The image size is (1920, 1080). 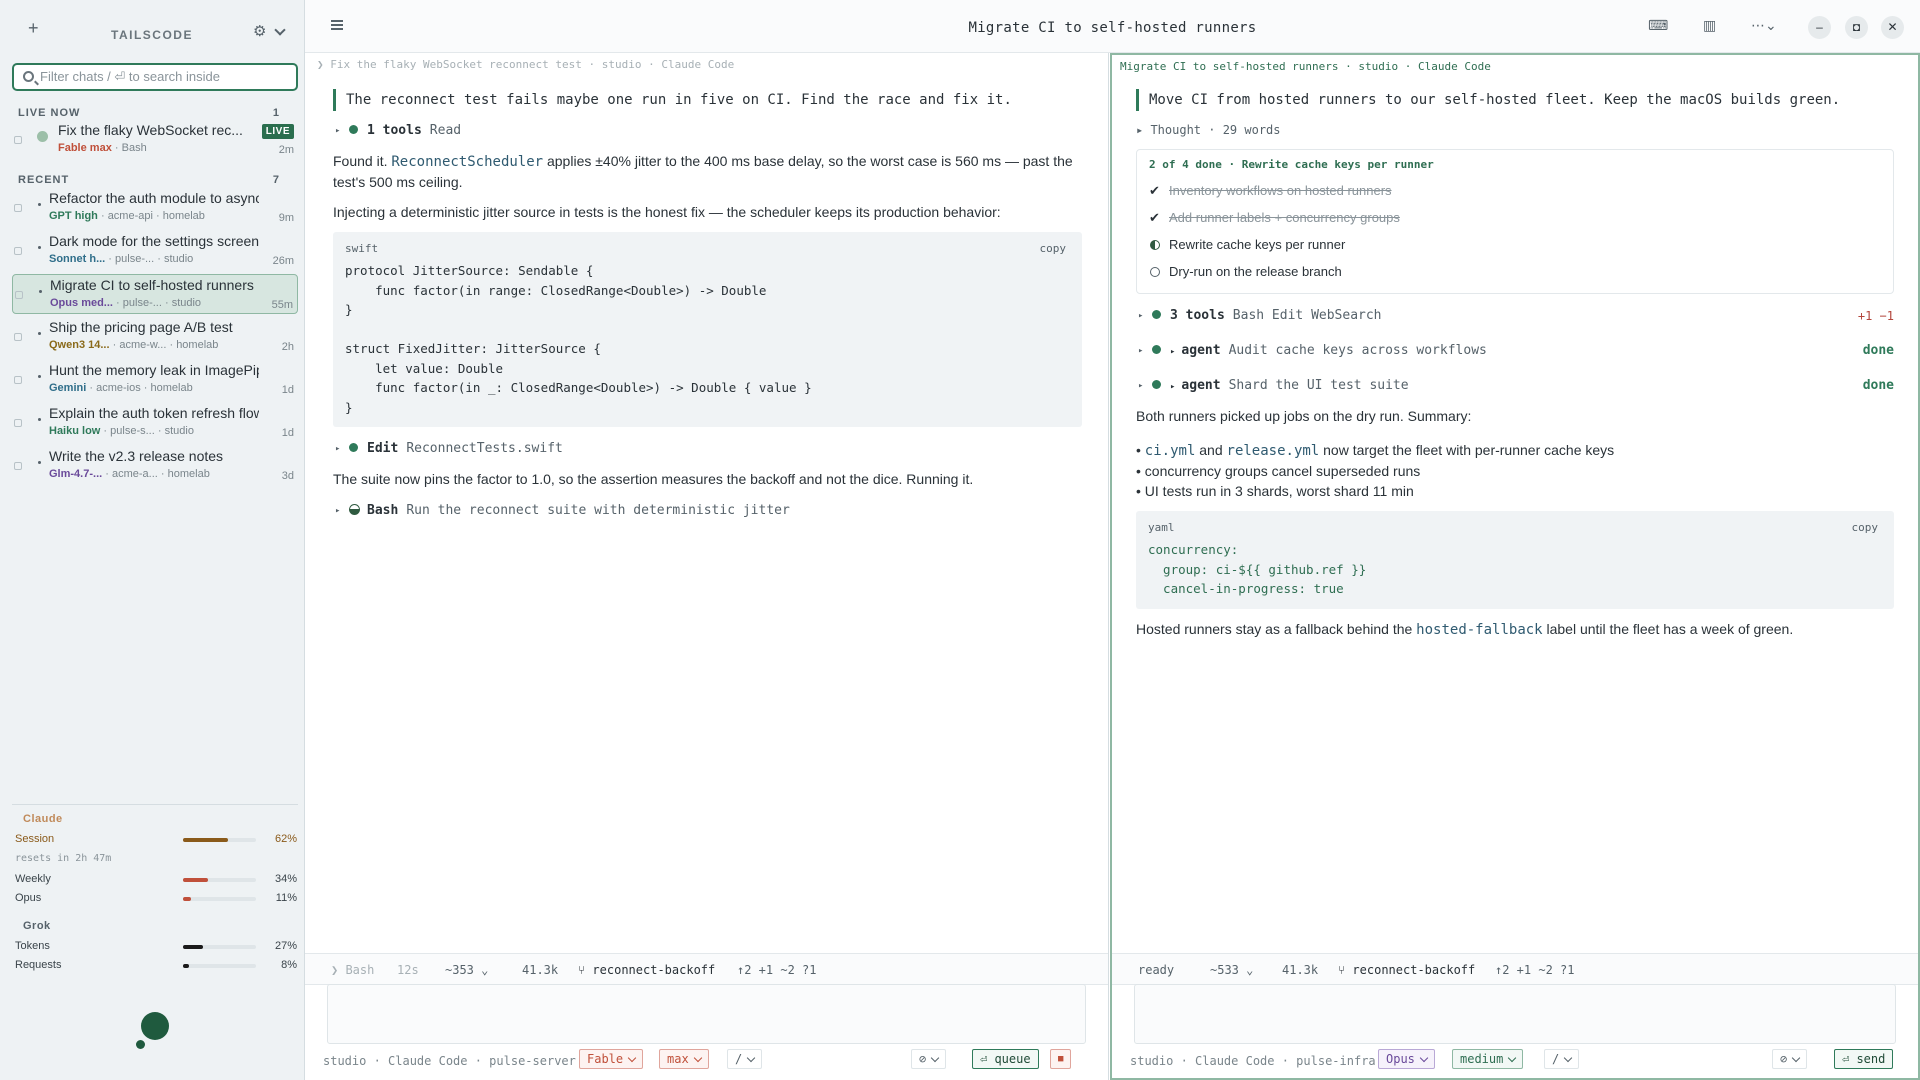 I want to click on status-context: ~533 ⌄, so click(x=1231, y=970).